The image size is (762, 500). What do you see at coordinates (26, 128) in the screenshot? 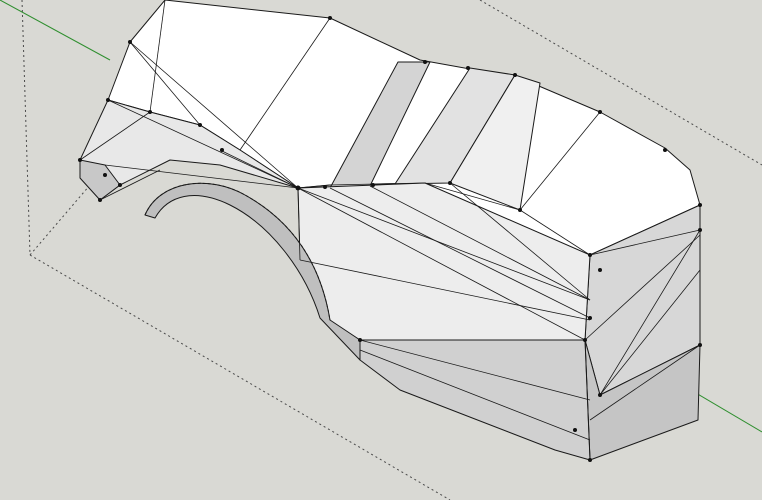
I see `guide-line-left-vertical` at bounding box center [26, 128].